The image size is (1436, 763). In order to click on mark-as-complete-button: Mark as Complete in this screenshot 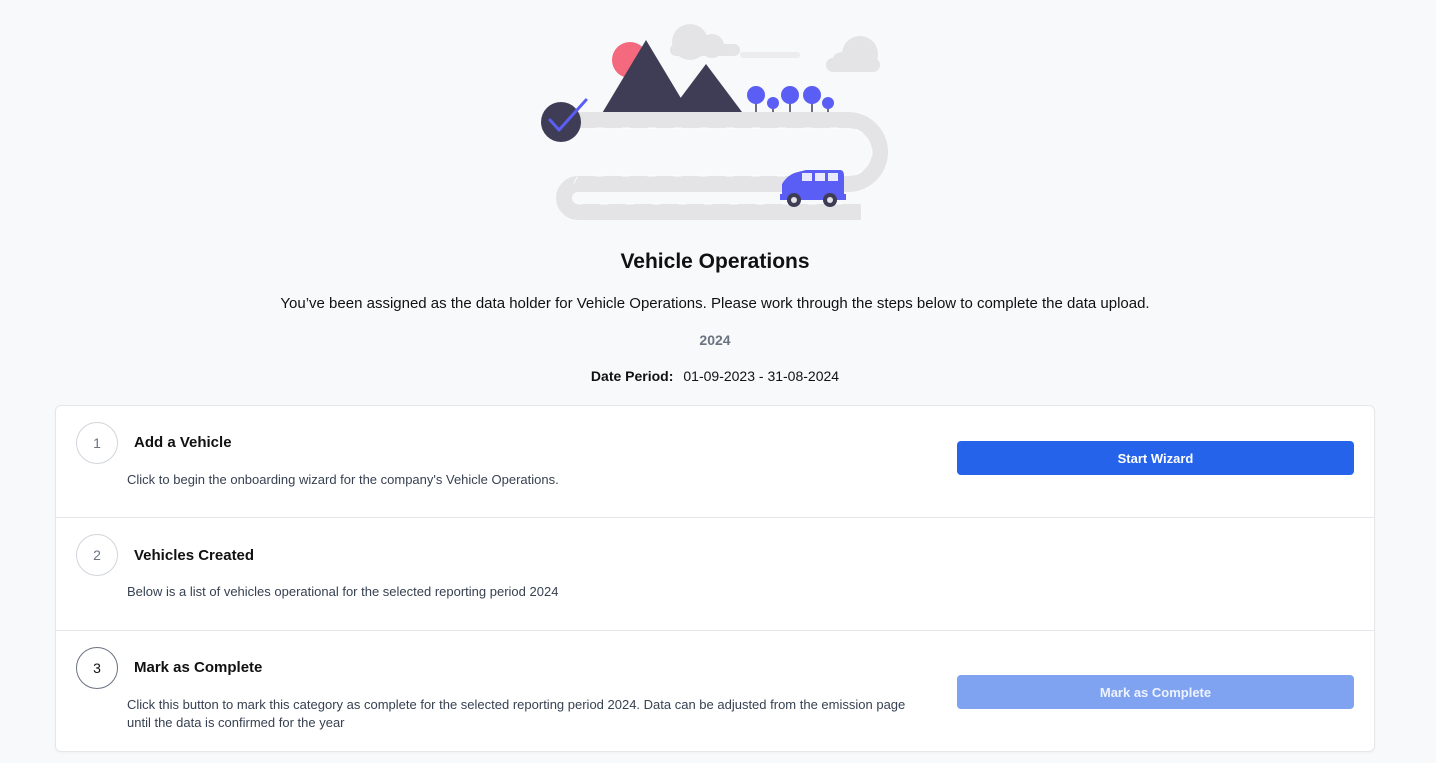, I will do `click(1155, 692)`.